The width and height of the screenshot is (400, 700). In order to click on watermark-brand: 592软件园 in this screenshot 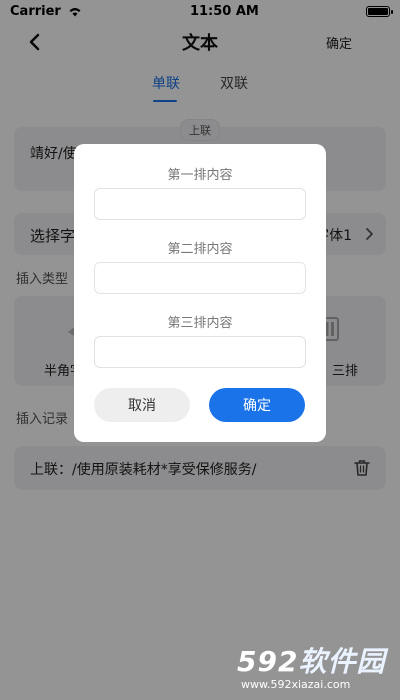, I will do `click(311, 660)`.